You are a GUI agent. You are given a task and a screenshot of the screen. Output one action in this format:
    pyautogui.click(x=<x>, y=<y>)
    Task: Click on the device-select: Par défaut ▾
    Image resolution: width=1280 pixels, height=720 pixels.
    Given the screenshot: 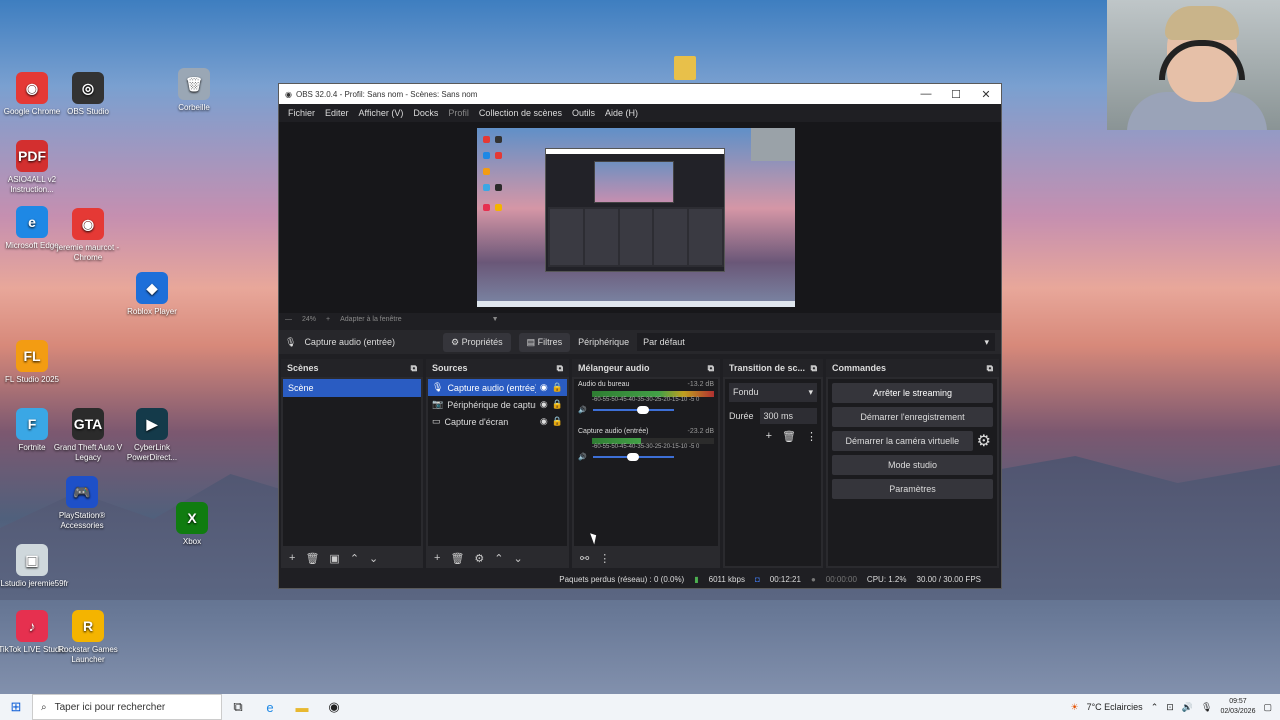 What is the action you would take?
    pyautogui.click(x=816, y=342)
    